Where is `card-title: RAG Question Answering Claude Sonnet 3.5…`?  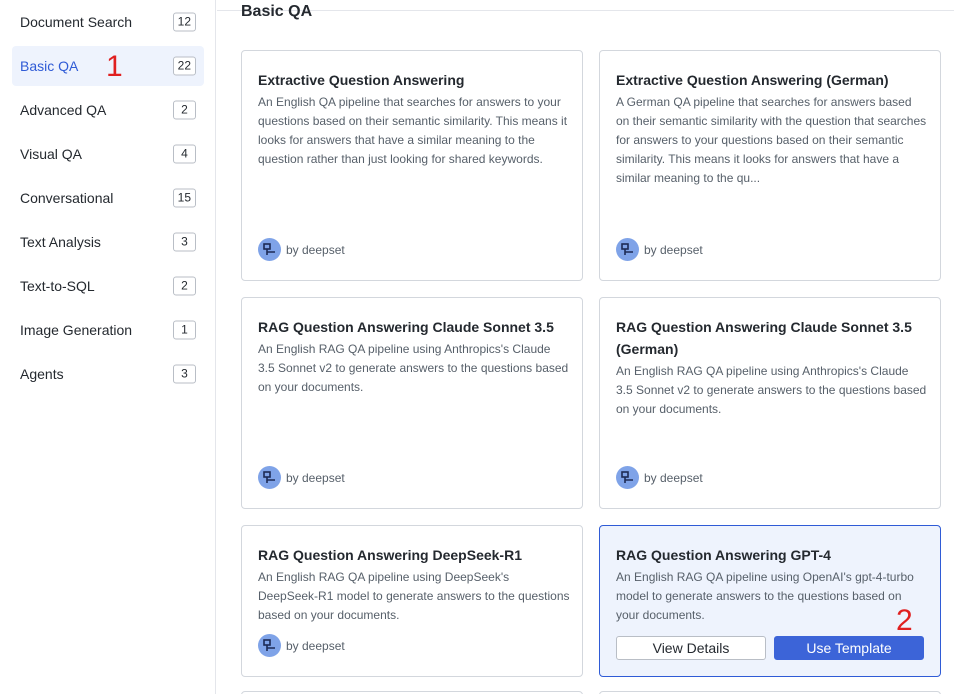
card-title: RAG Question Answering Claude Sonnet 3.5… is located at coordinates (764, 338).